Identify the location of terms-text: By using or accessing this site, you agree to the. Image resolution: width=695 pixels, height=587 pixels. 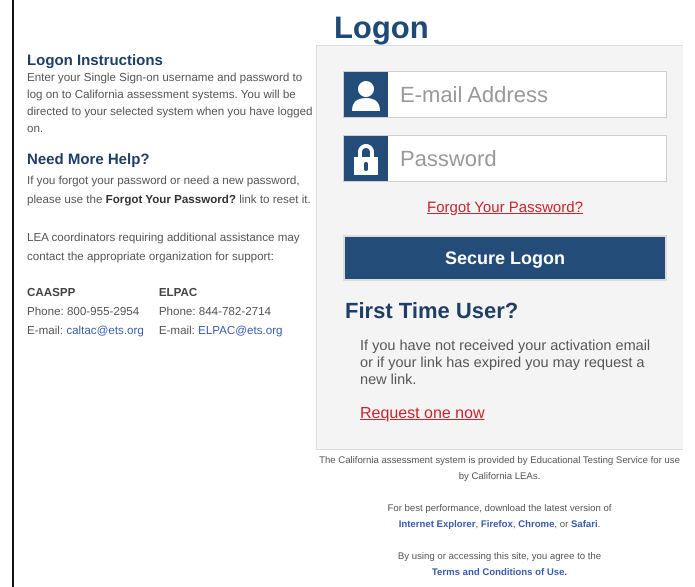
(499, 557).